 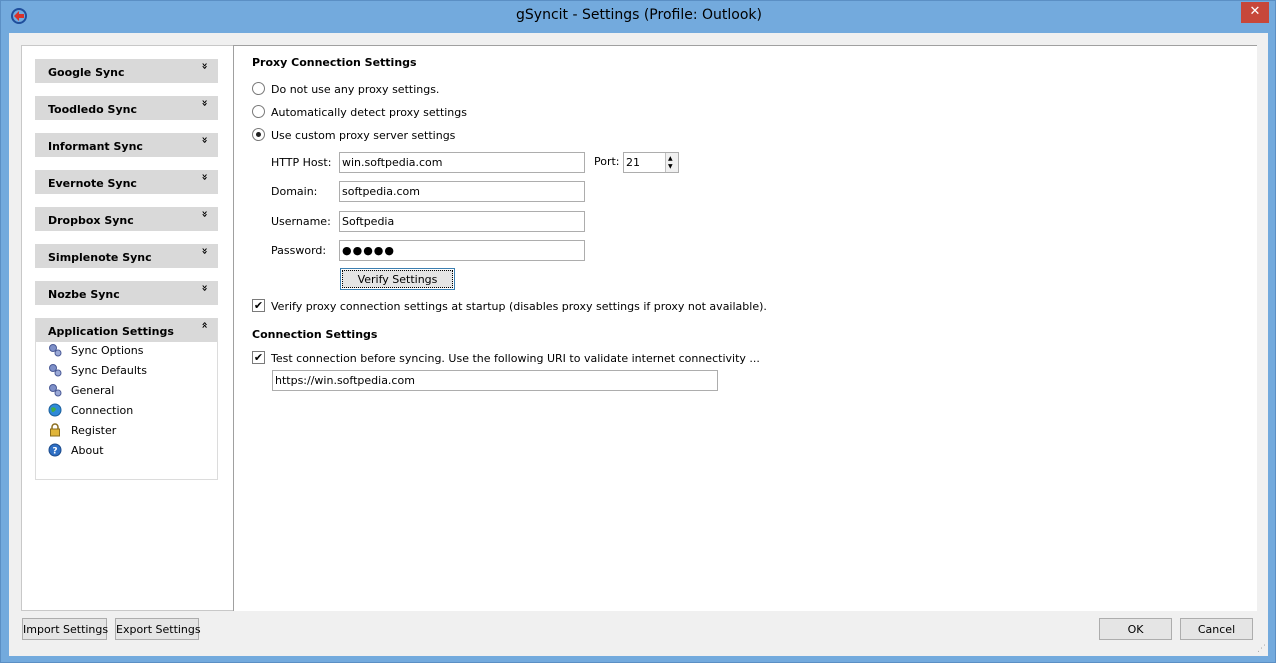 I want to click on close-button: ✕, so click(x=1255, y=12).